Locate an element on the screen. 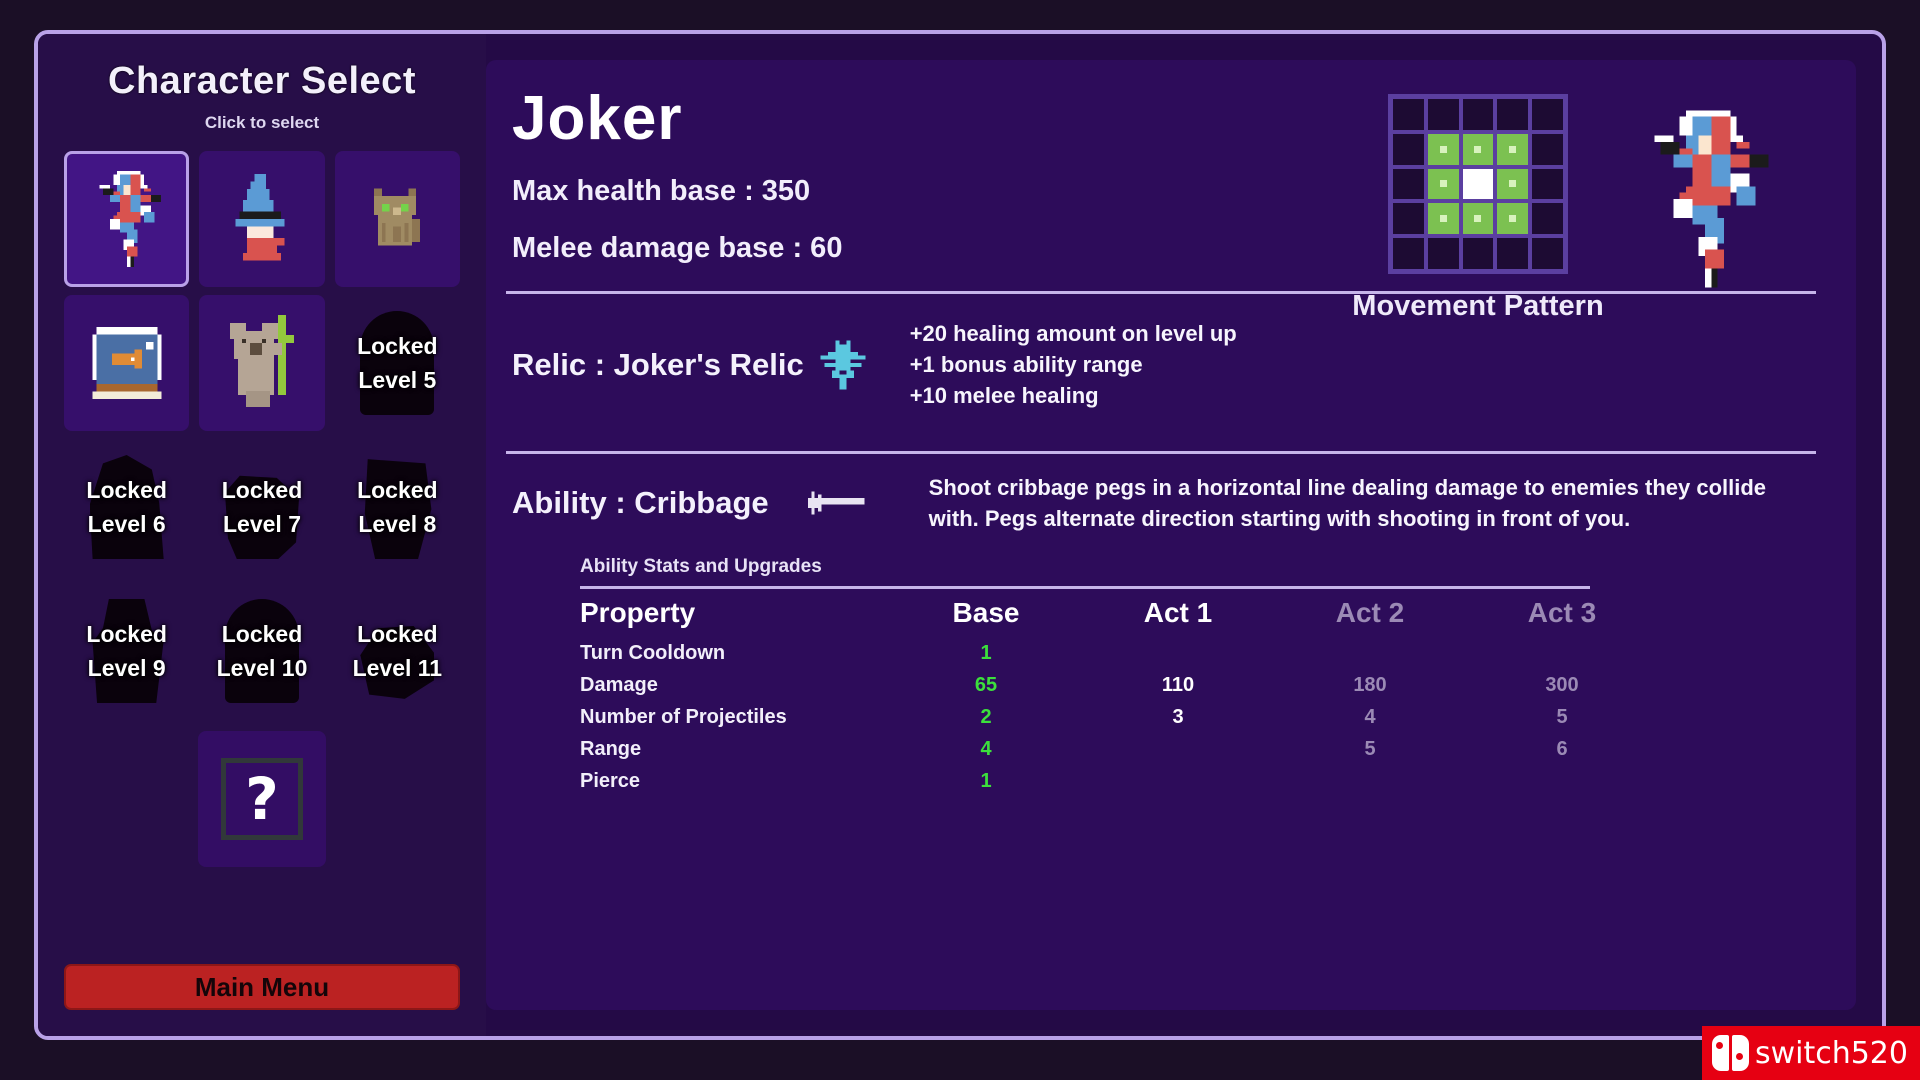  movement-pattern-grid is located at coordinates (1478, 184).